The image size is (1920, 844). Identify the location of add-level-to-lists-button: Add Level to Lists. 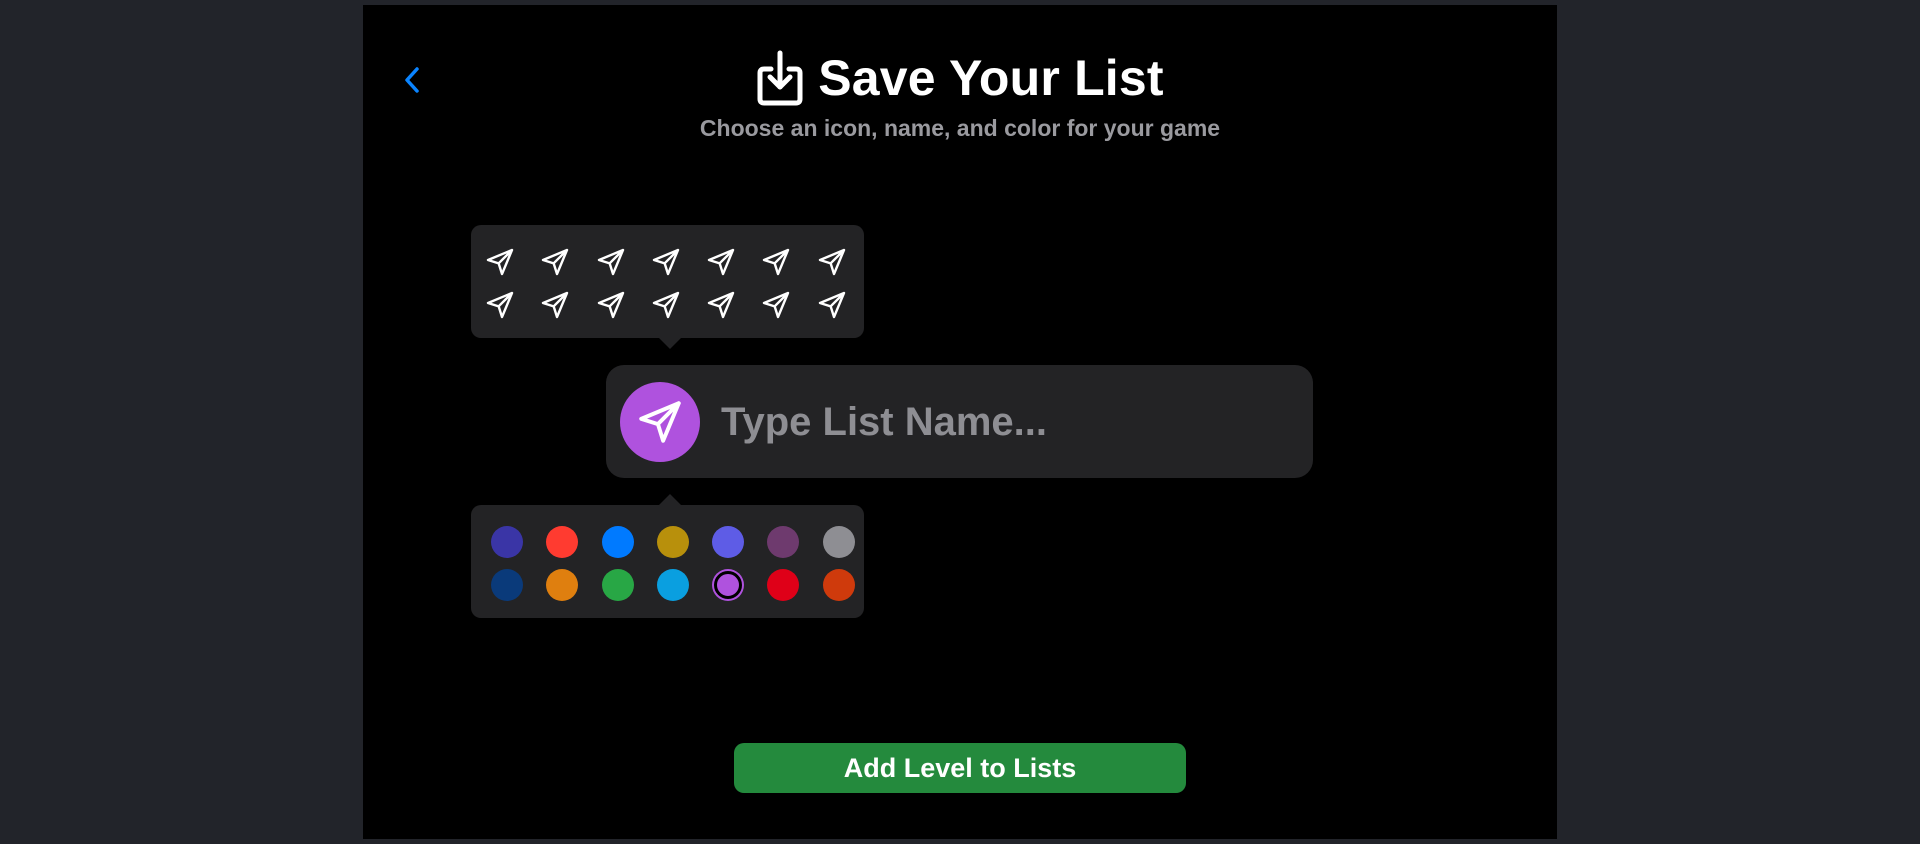
(960, 768).